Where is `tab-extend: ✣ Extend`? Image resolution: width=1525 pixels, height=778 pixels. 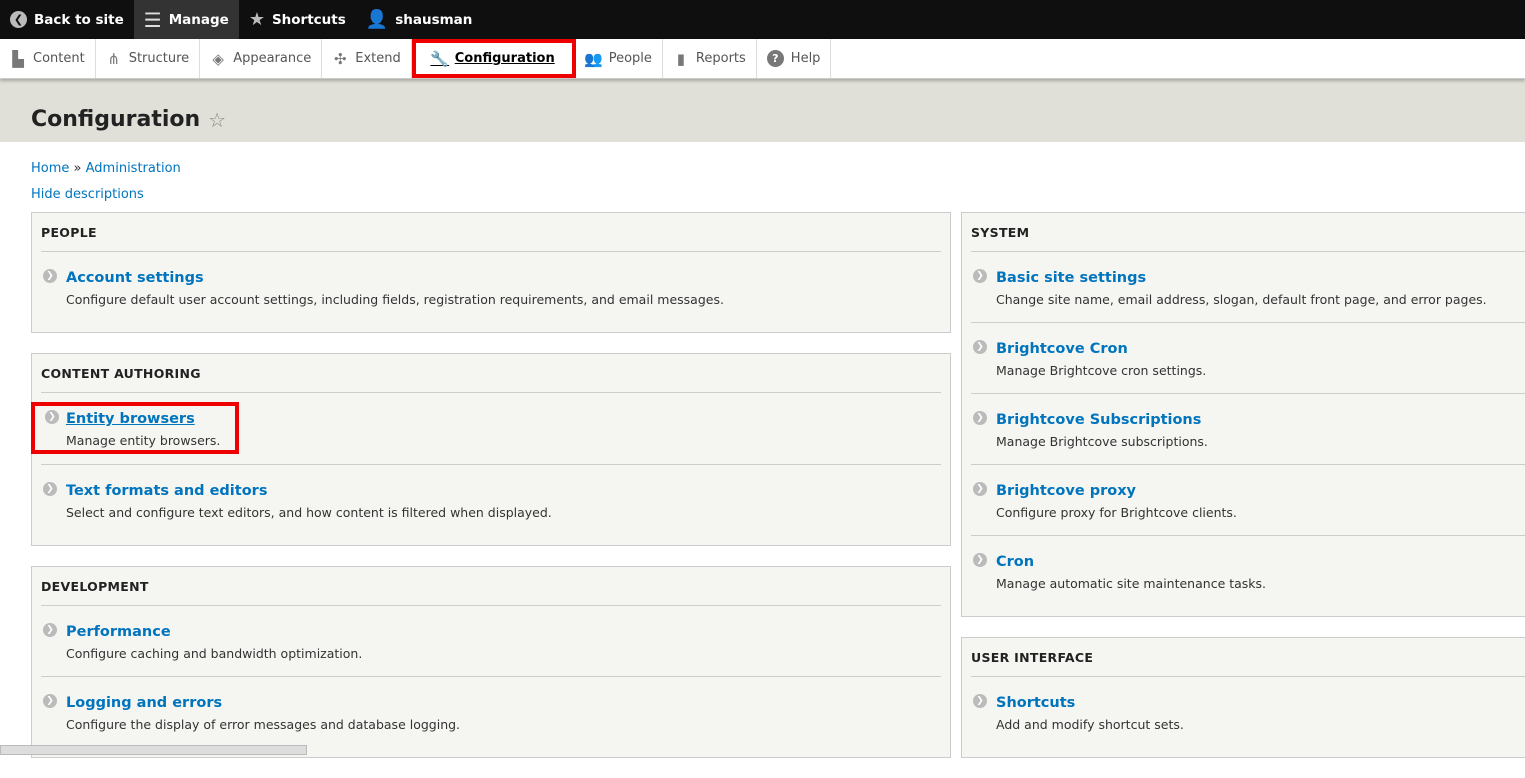 tab-extend: ✣ Extend is located at coordinates (367, 58).